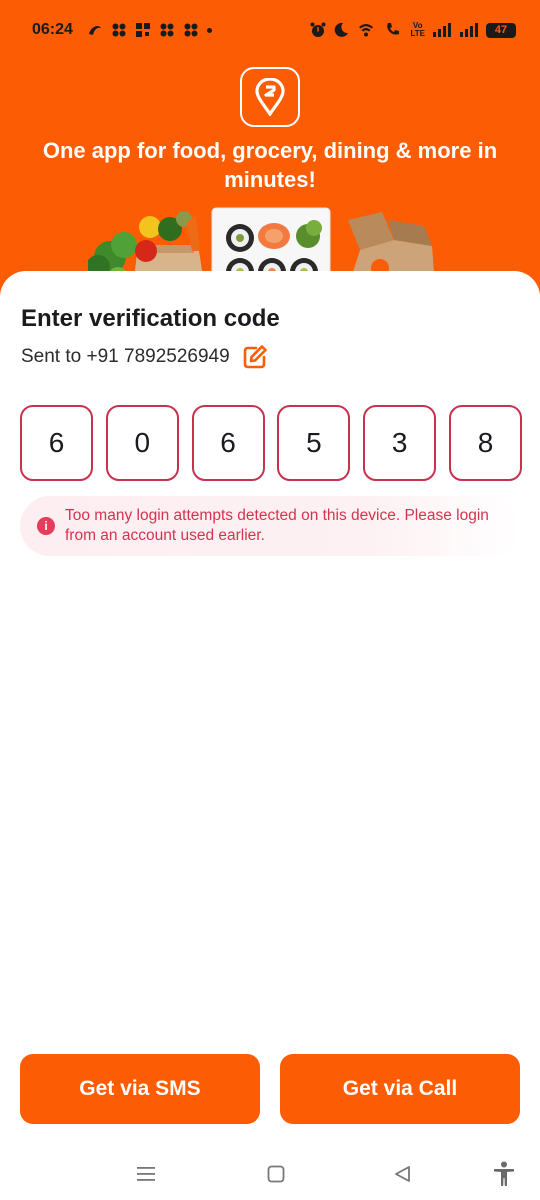  Describe the element at coordinates (255, 357) in the screenshot. I see `edit-phone-icon` at that location.